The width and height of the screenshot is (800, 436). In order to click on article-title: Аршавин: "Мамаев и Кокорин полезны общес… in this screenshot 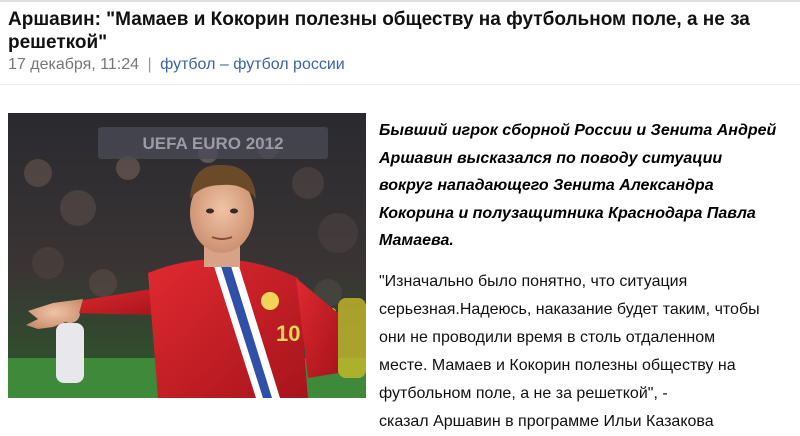, I will do `click(379, 31)`.